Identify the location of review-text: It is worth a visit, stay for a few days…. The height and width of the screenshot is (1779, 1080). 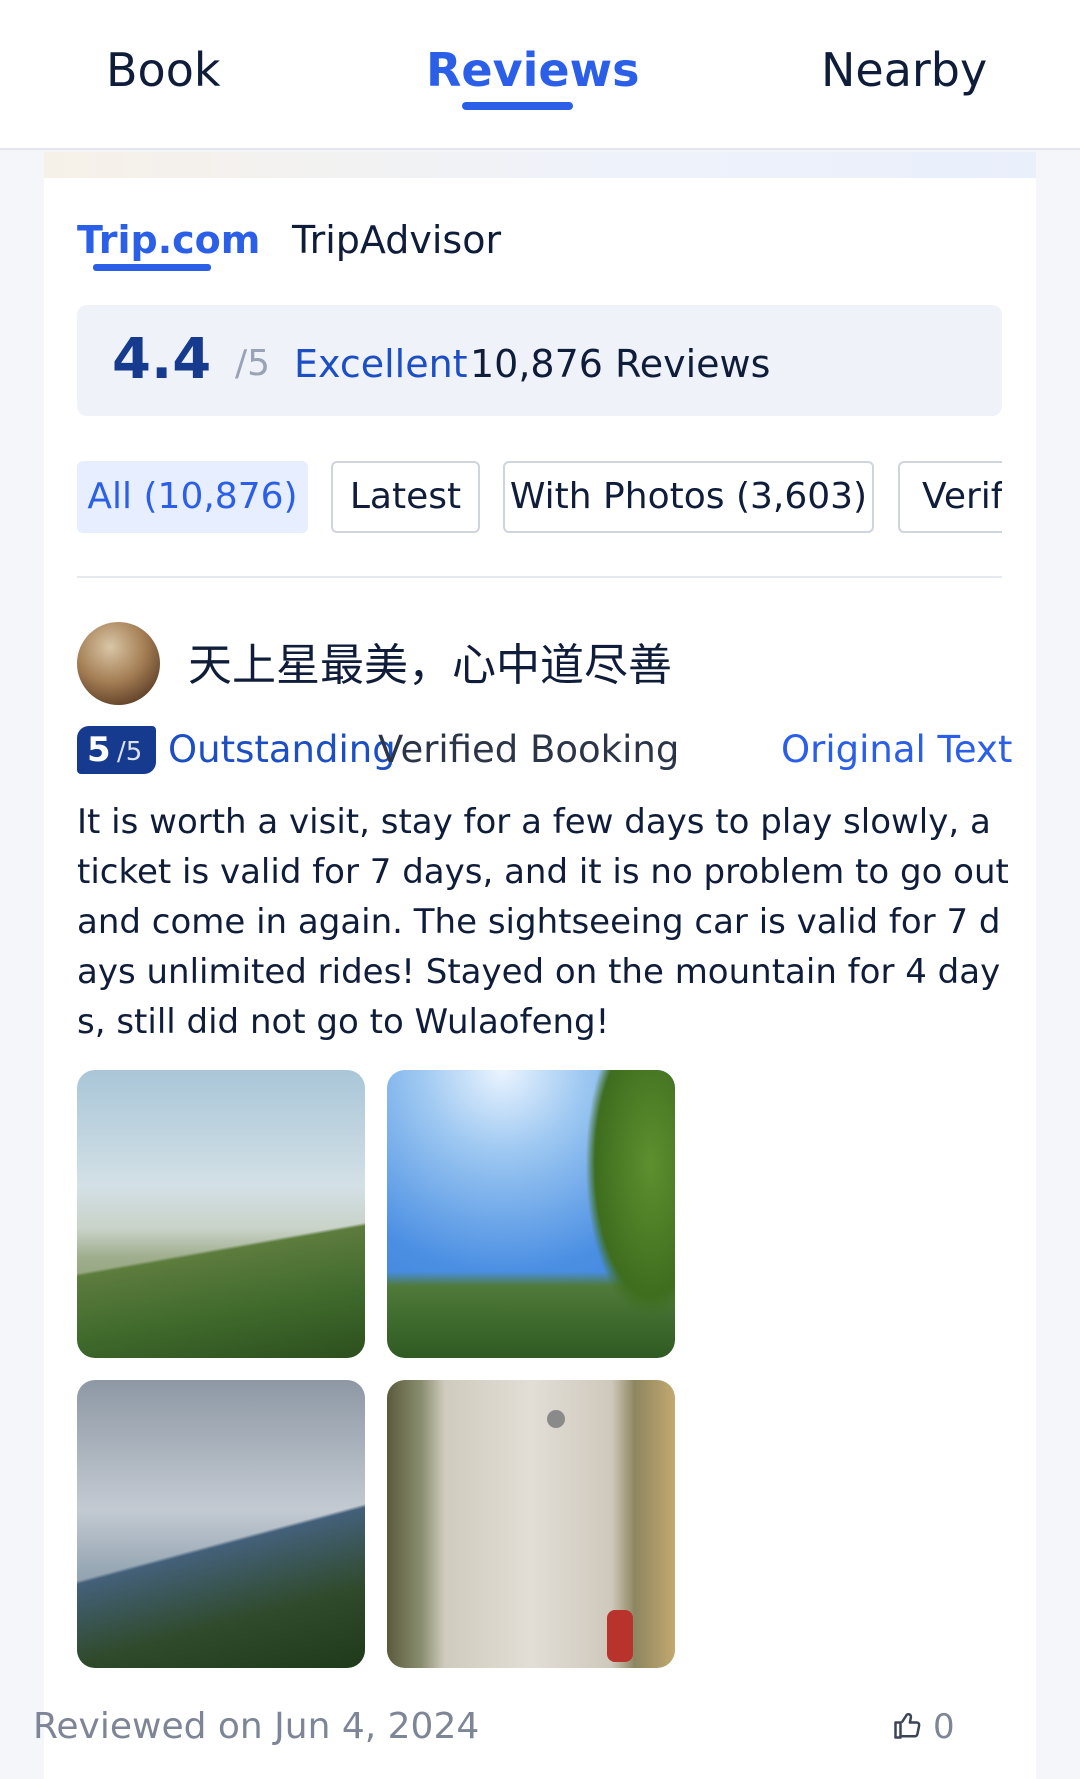
(543, 922).